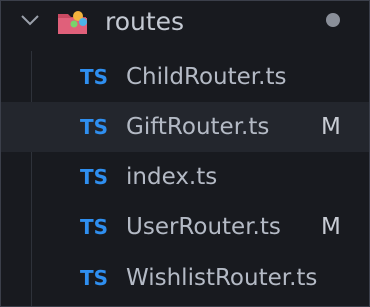 This screenshot has height=307, width=370. What do you see at coordinates (145, 21) in the screenshot?
I see `folder-label: routes` at bounding box center [145, 21].